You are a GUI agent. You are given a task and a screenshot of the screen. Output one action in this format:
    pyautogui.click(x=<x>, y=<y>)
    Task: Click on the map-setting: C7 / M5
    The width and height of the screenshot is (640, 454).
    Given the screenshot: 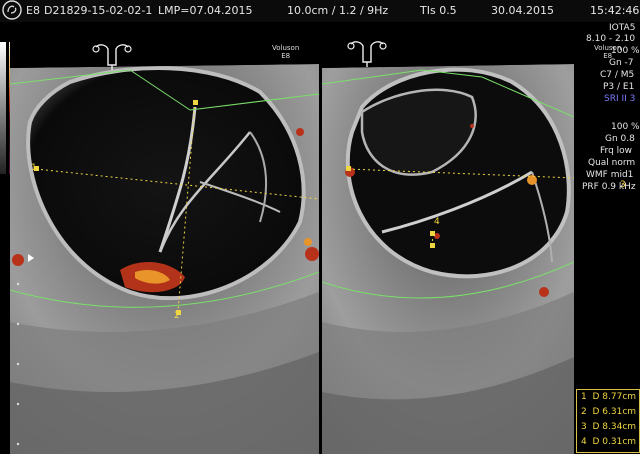 What is the action you would take?
    pyautogui.click(x=617, y=75)
    